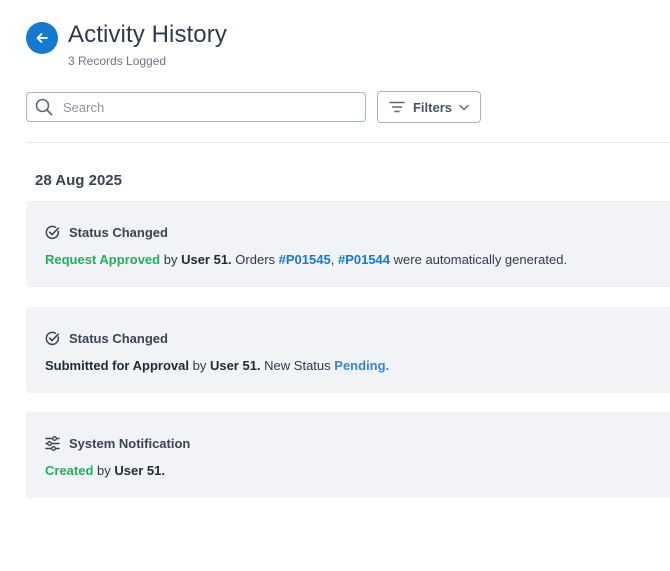 This screenshot has height=571, width=670. I want to click on record-count: 3 Records Logged, so click(117, 61).